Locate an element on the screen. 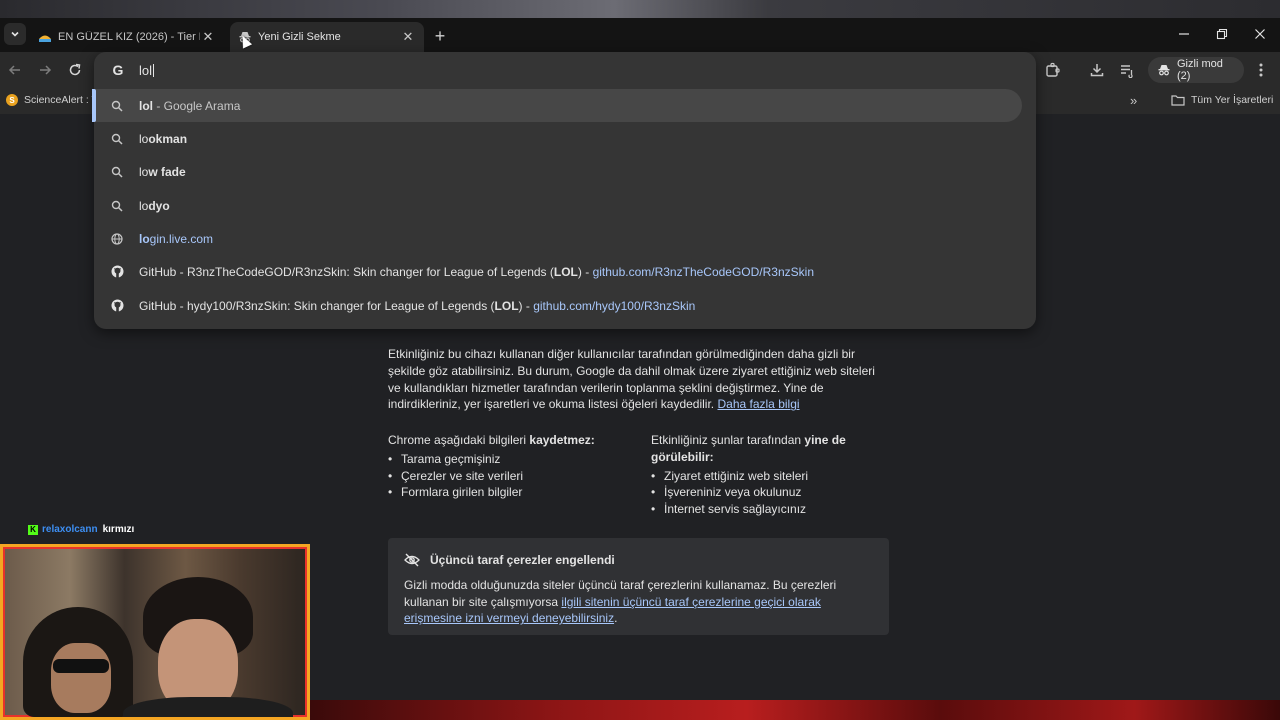 The image size is (1280, 720). webcam-overlay is located at coordinates (155, 632).